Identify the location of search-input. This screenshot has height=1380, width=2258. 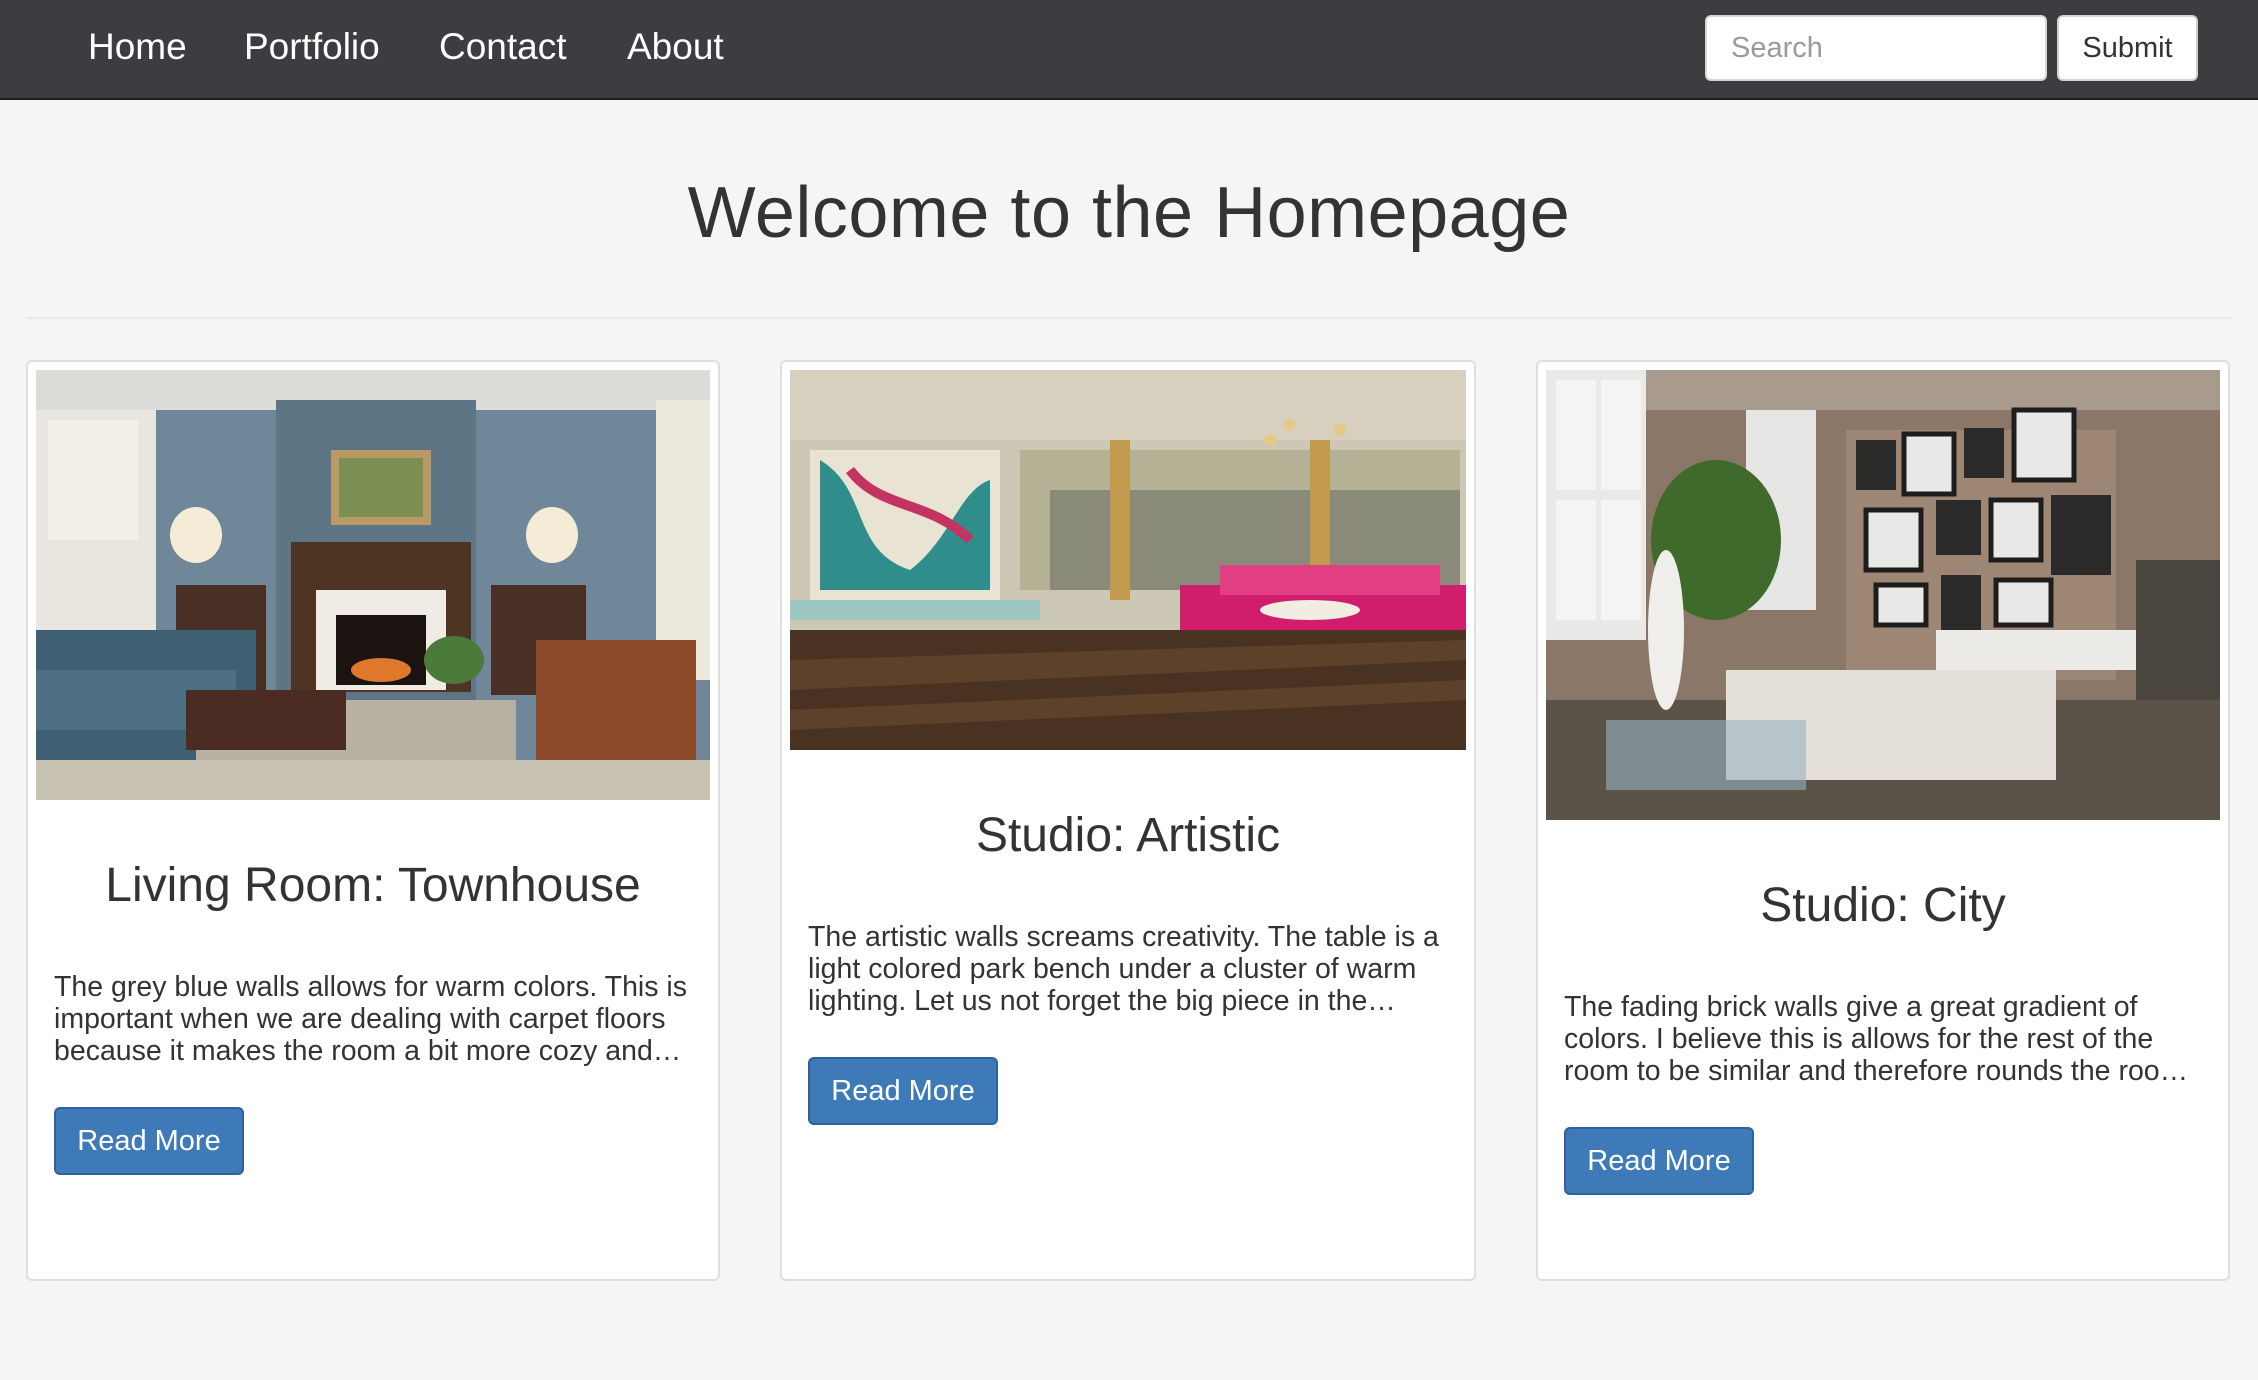
(1876, 48).